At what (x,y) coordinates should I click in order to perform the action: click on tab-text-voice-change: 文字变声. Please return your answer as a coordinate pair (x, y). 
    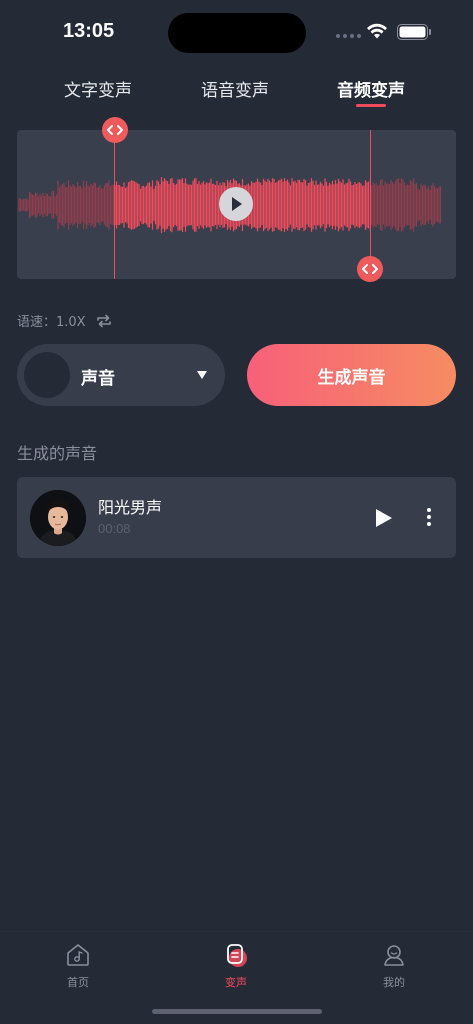
    Looking at the image, I should click on (98, 88).